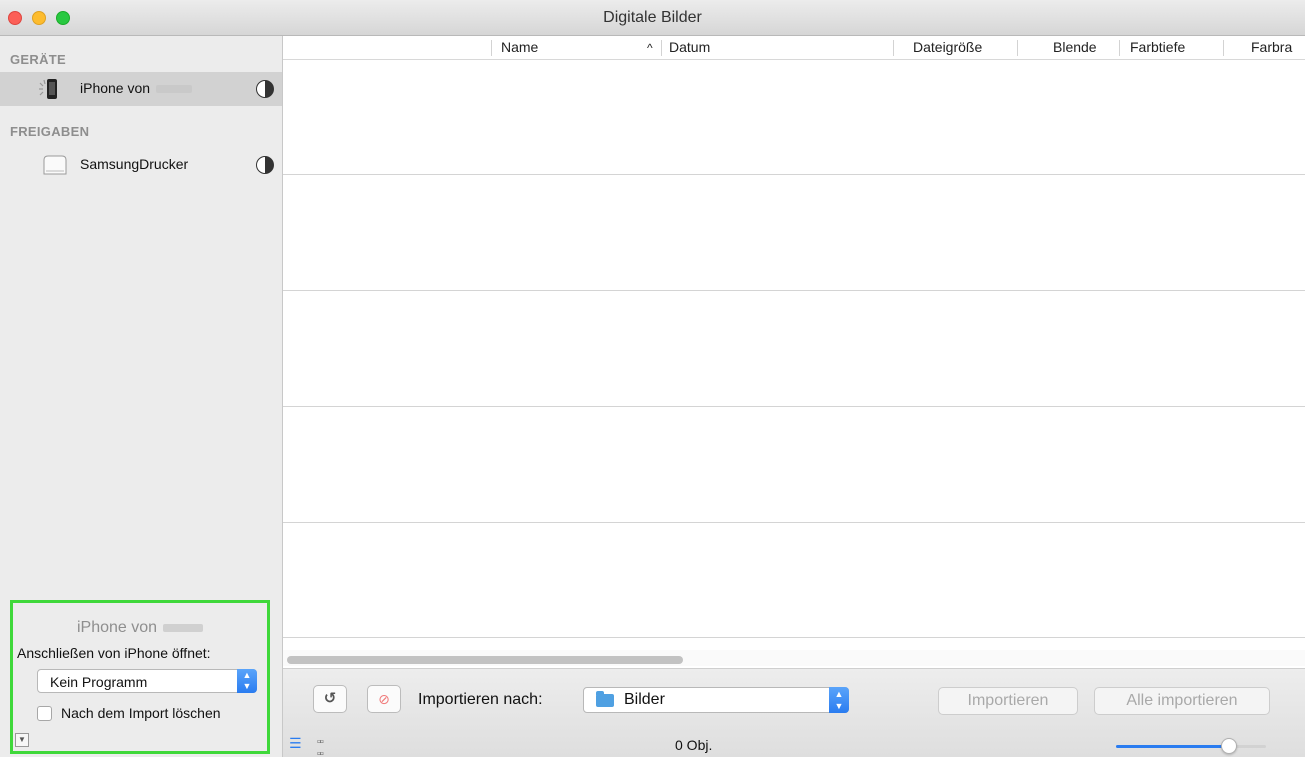 The width and height of the screenshot is (1305, 757). I want to click on collapse-panel-button: ▼, so click(22, 740).